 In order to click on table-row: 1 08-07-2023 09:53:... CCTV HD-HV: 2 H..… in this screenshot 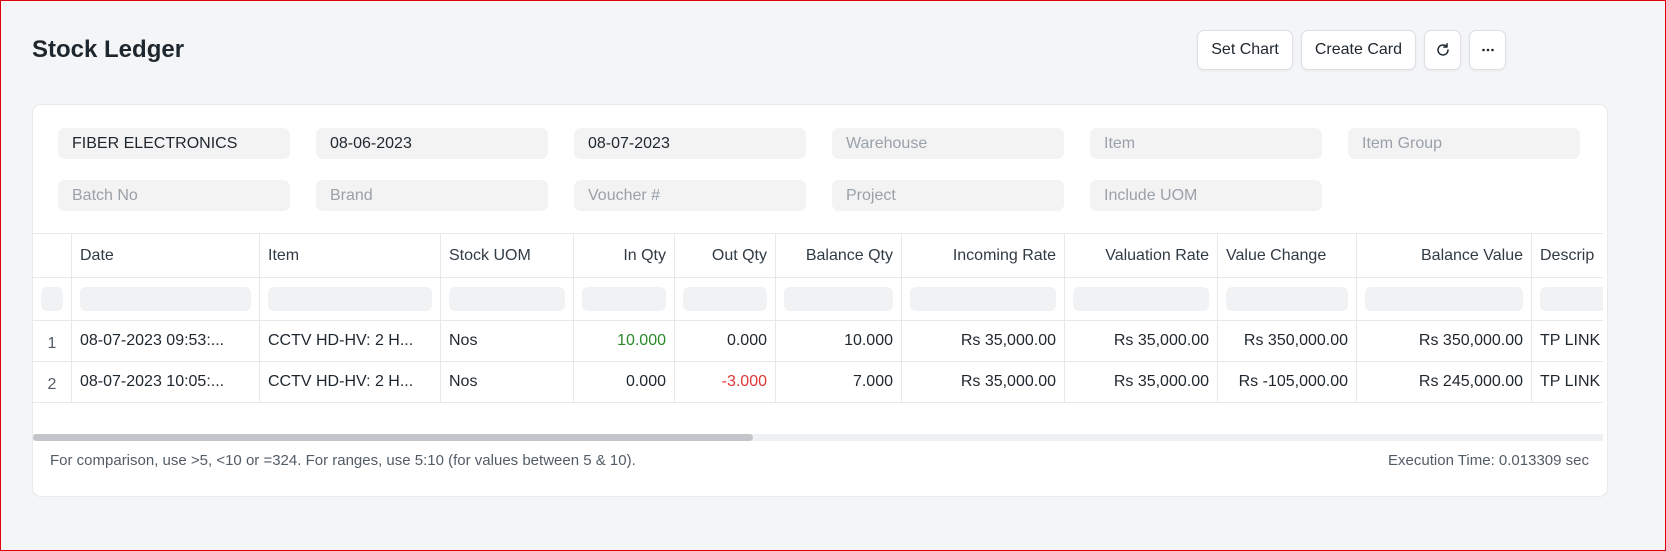, I will do `click(818, 341)`.